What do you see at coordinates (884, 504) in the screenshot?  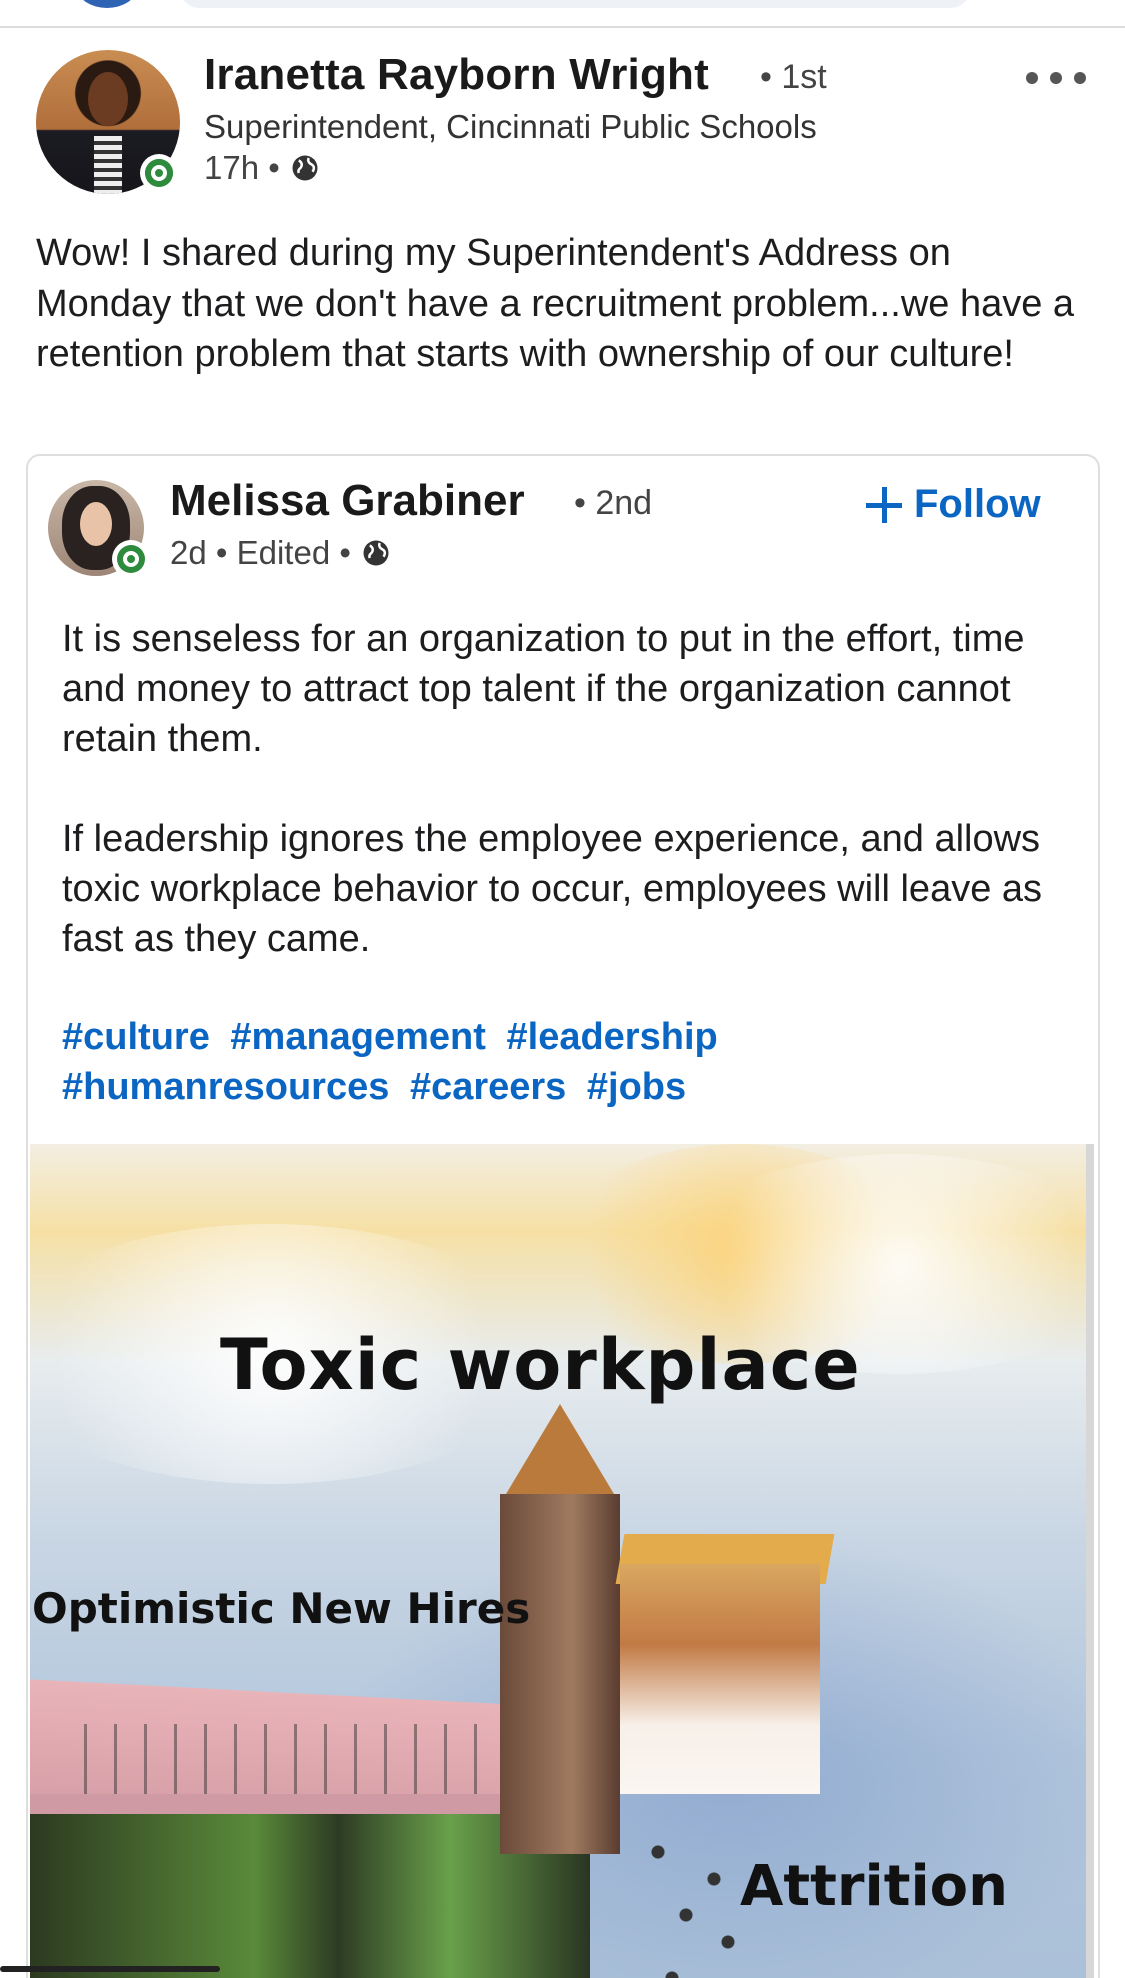 I see `plus-icon` at bounding box center [884, 504].